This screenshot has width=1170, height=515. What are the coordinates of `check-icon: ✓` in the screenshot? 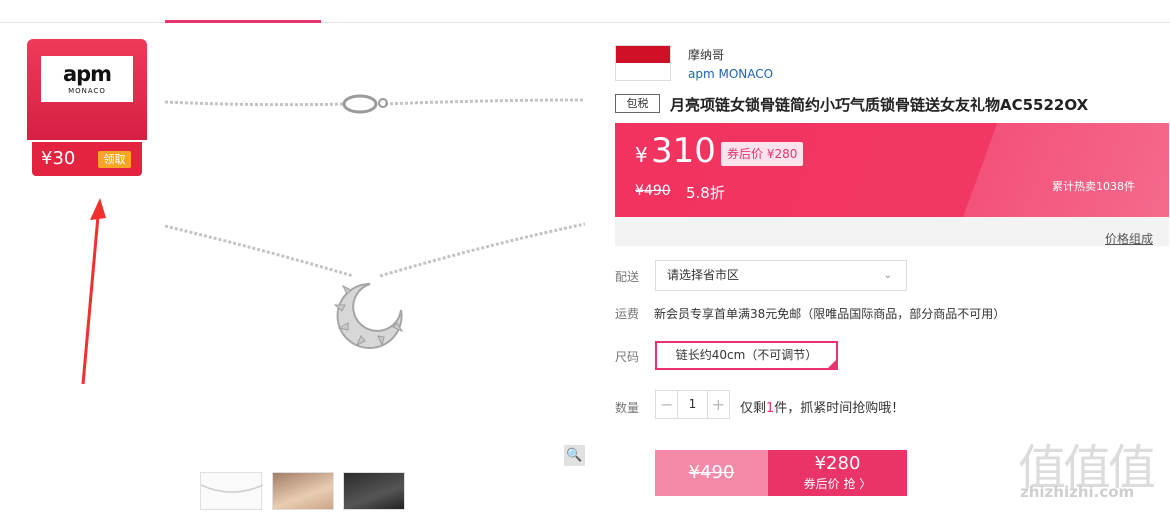 It's located at (832, 358).